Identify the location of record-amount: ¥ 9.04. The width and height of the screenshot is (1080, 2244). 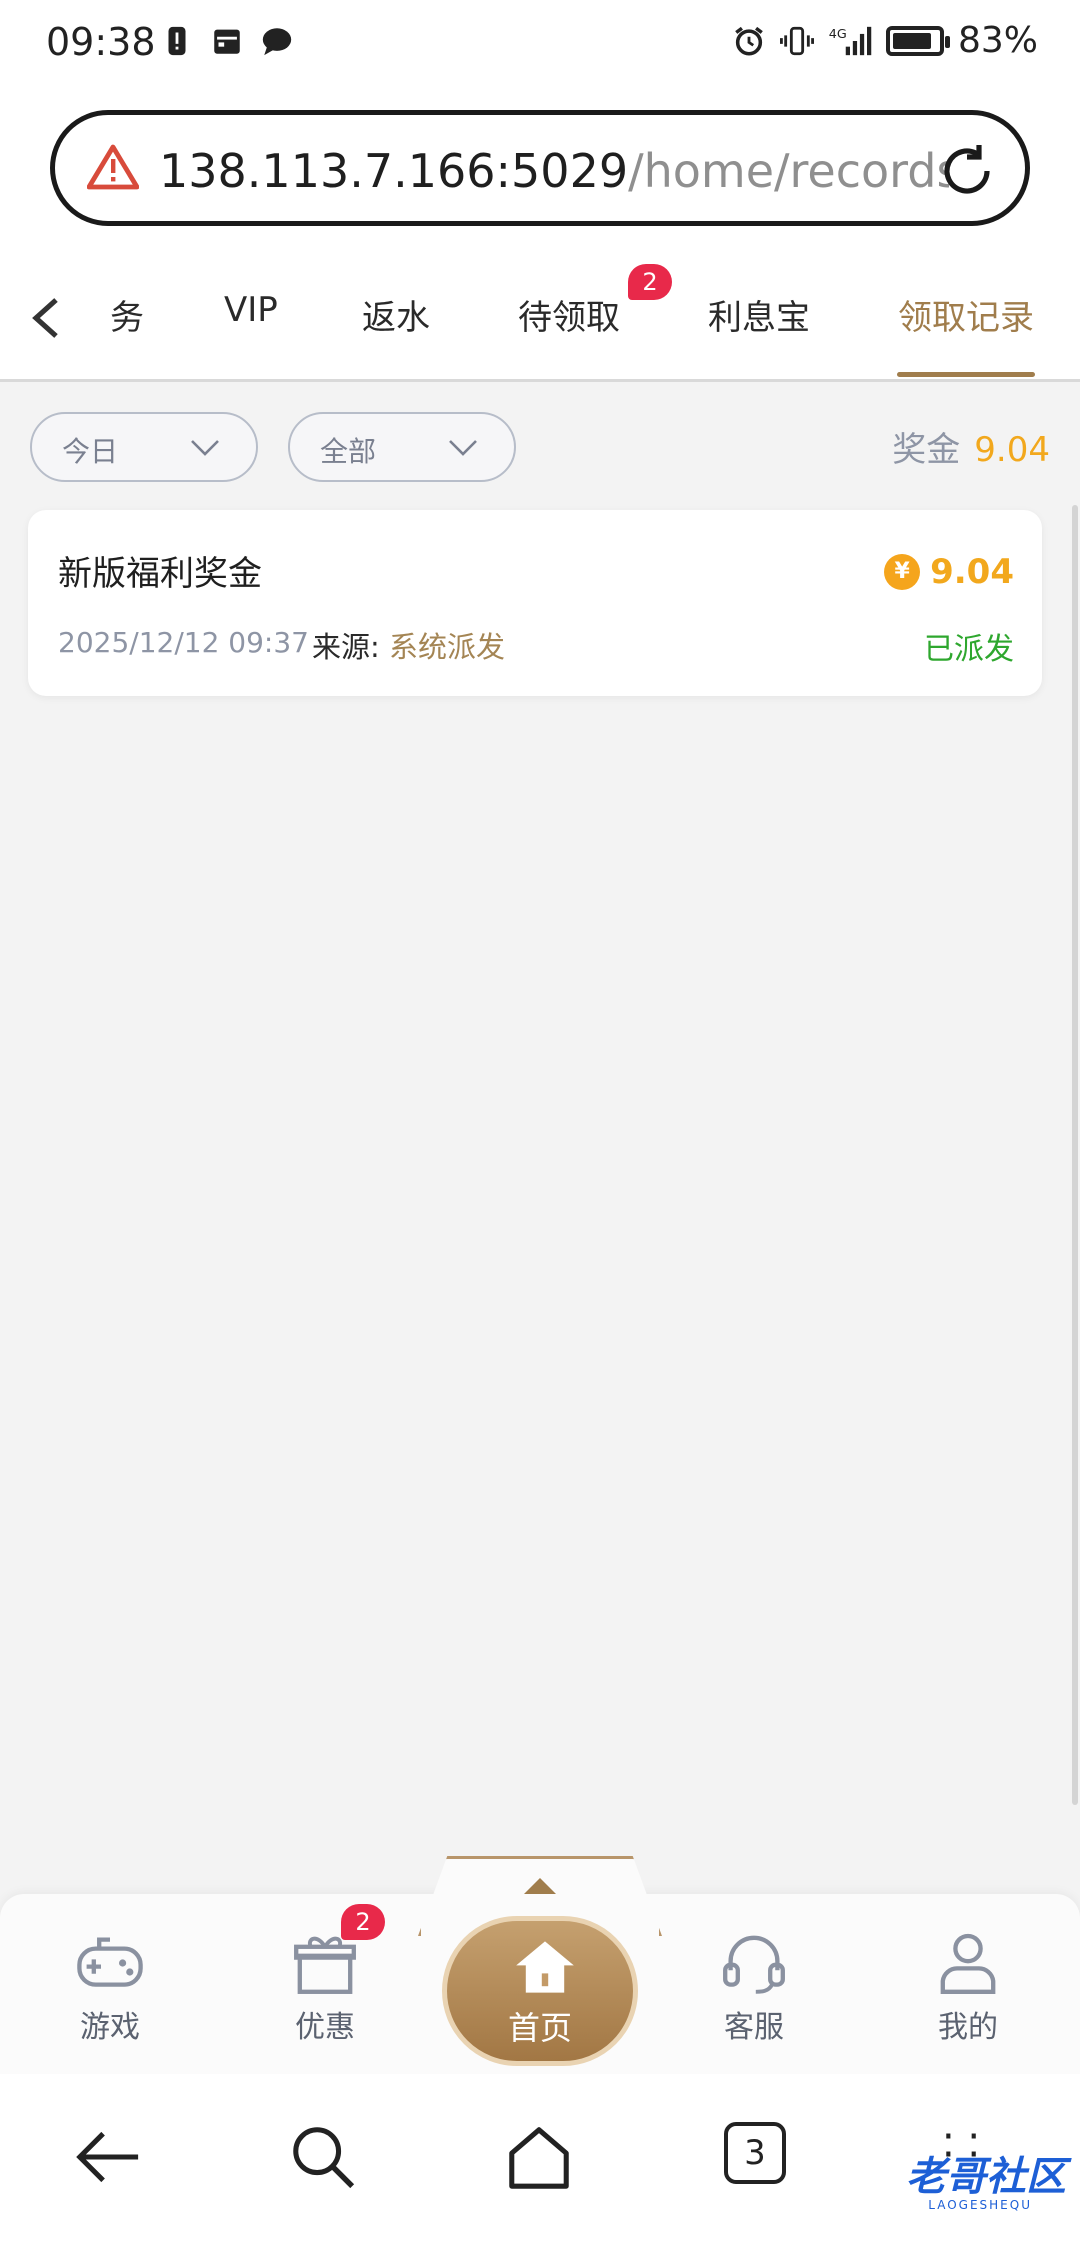
(949, 572).